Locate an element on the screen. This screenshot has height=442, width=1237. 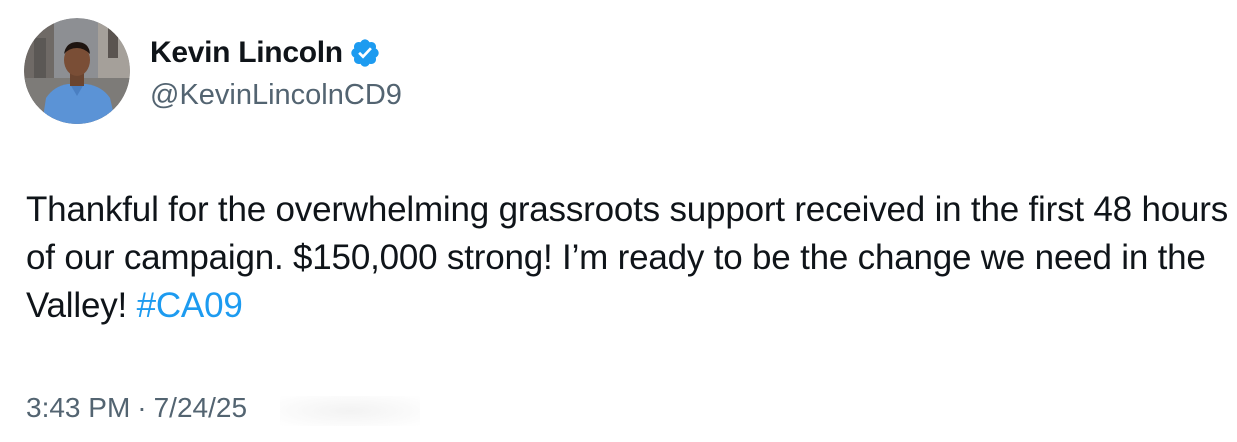
name-row: Kevin Lincoln is located at coordinates (276, 53).